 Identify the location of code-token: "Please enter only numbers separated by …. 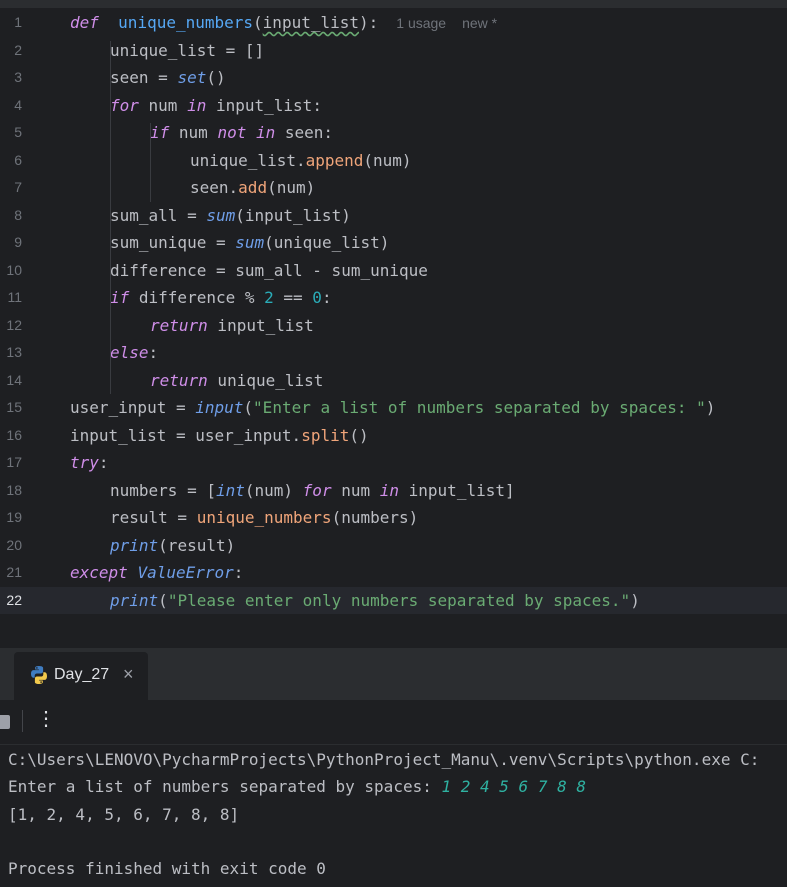
(399, 600).